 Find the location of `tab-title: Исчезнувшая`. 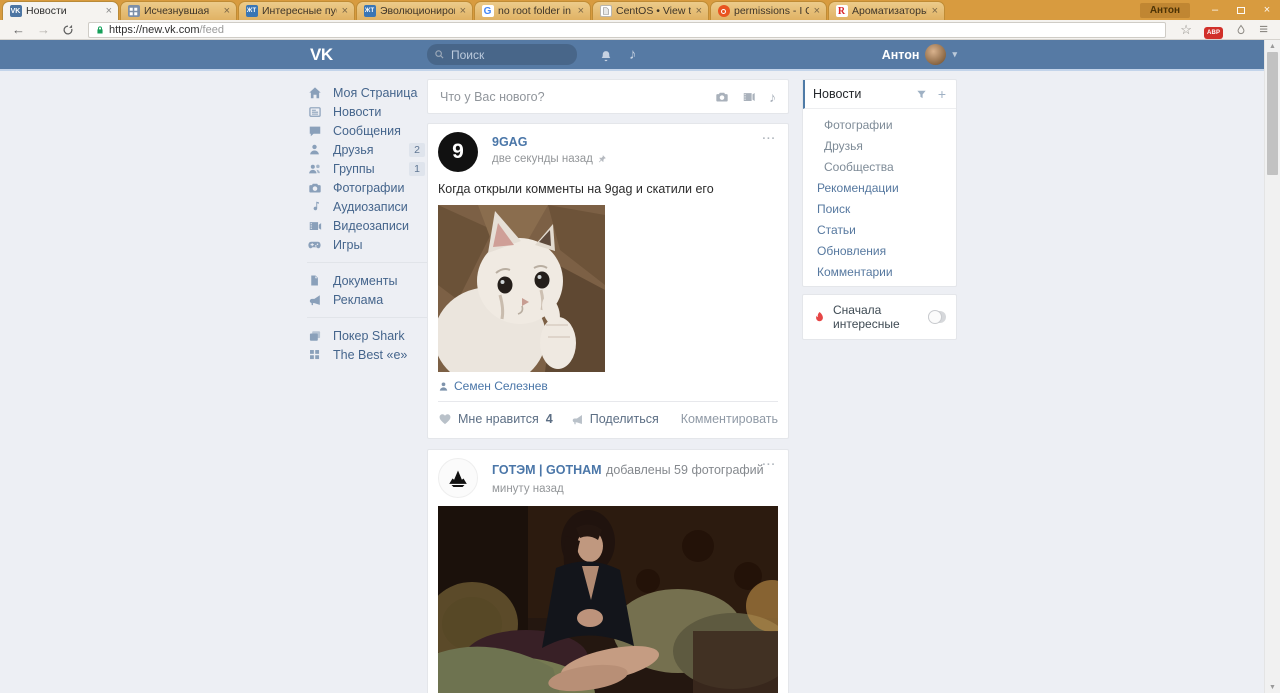

tab-title: Исчезнувшая is located at coordinates (177, 11).